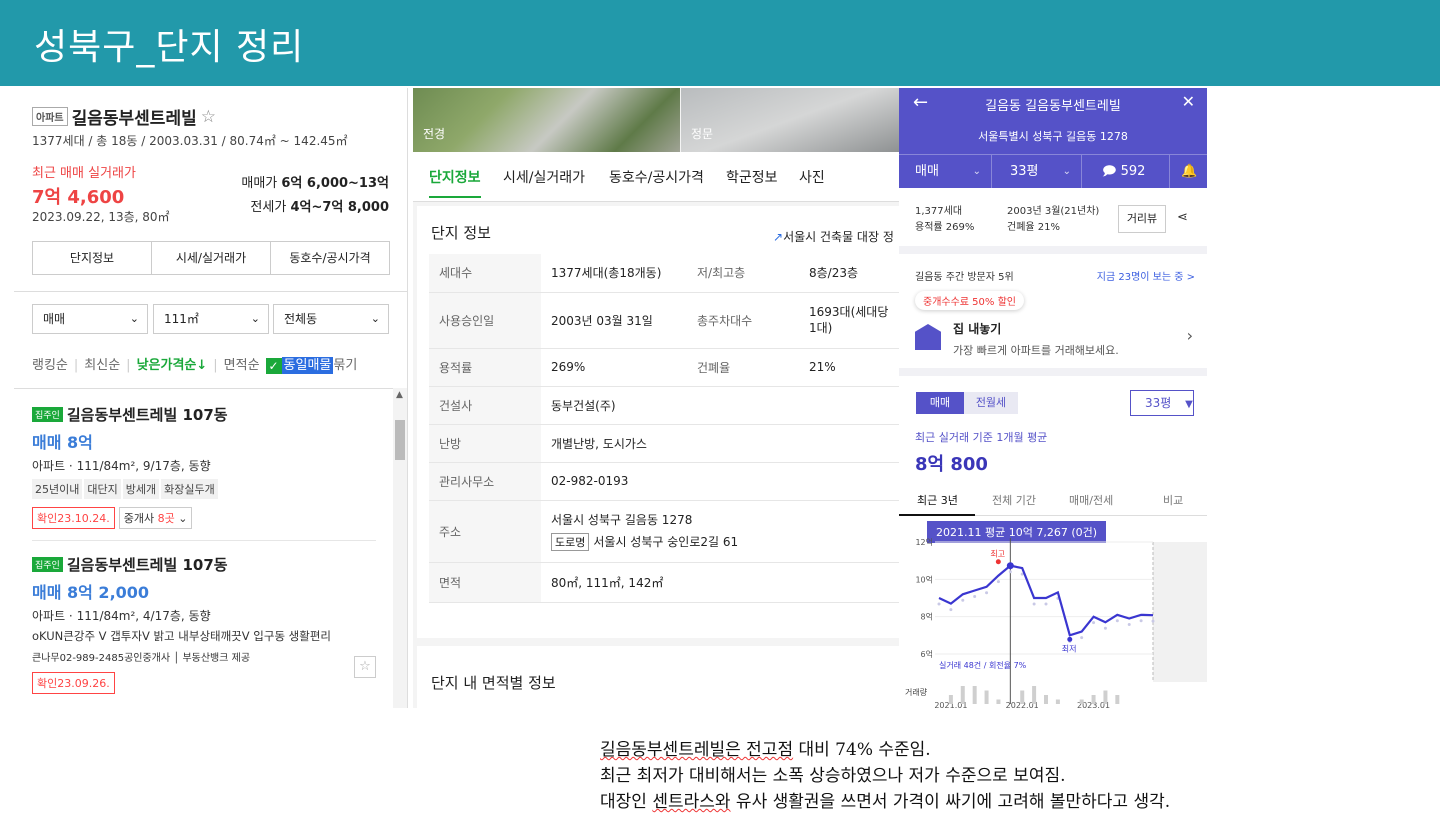  What do you see at coordinates (743, 367) in the screenshot?
I see `row-key: 건폐율` at bounding box center [743, 367].